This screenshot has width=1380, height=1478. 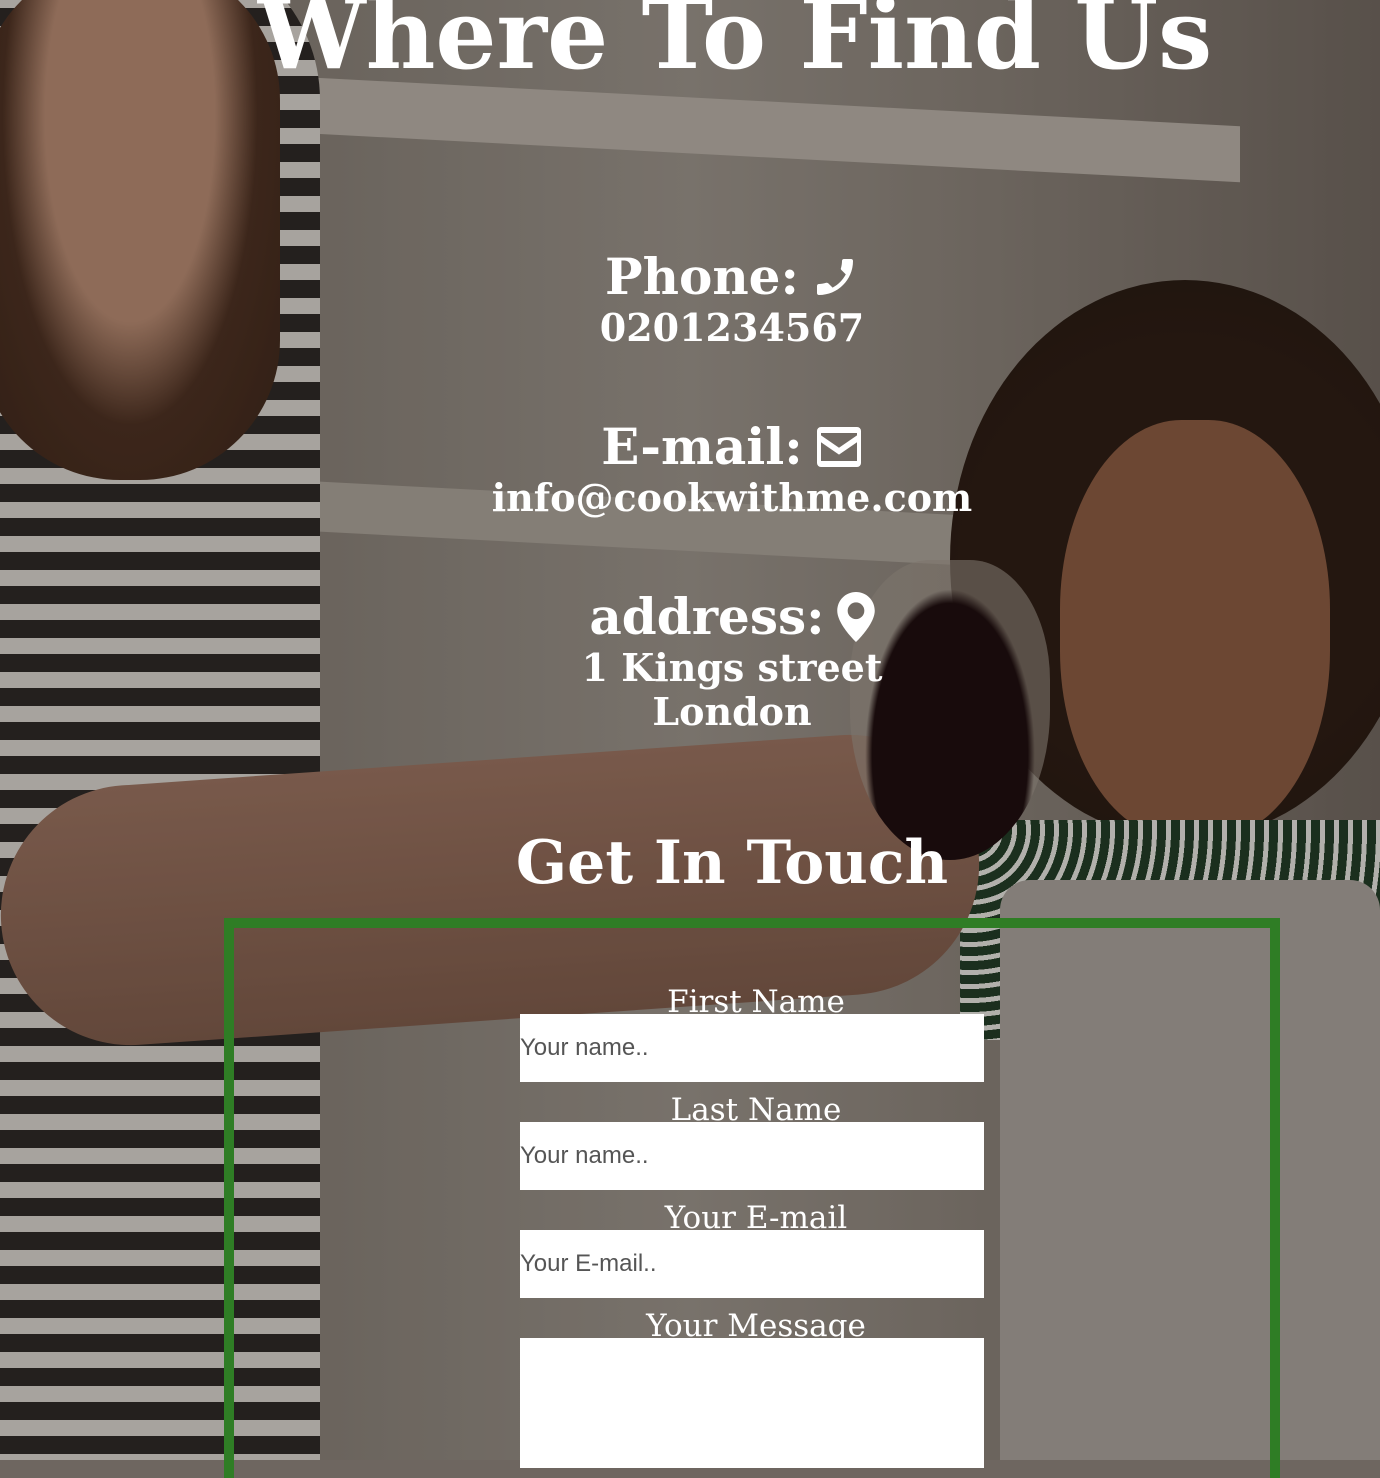 What do you see at coordinates (732, 863) in the screenshot?
I see `form-heading: Get In Touch` at bounding box center [732, 863].